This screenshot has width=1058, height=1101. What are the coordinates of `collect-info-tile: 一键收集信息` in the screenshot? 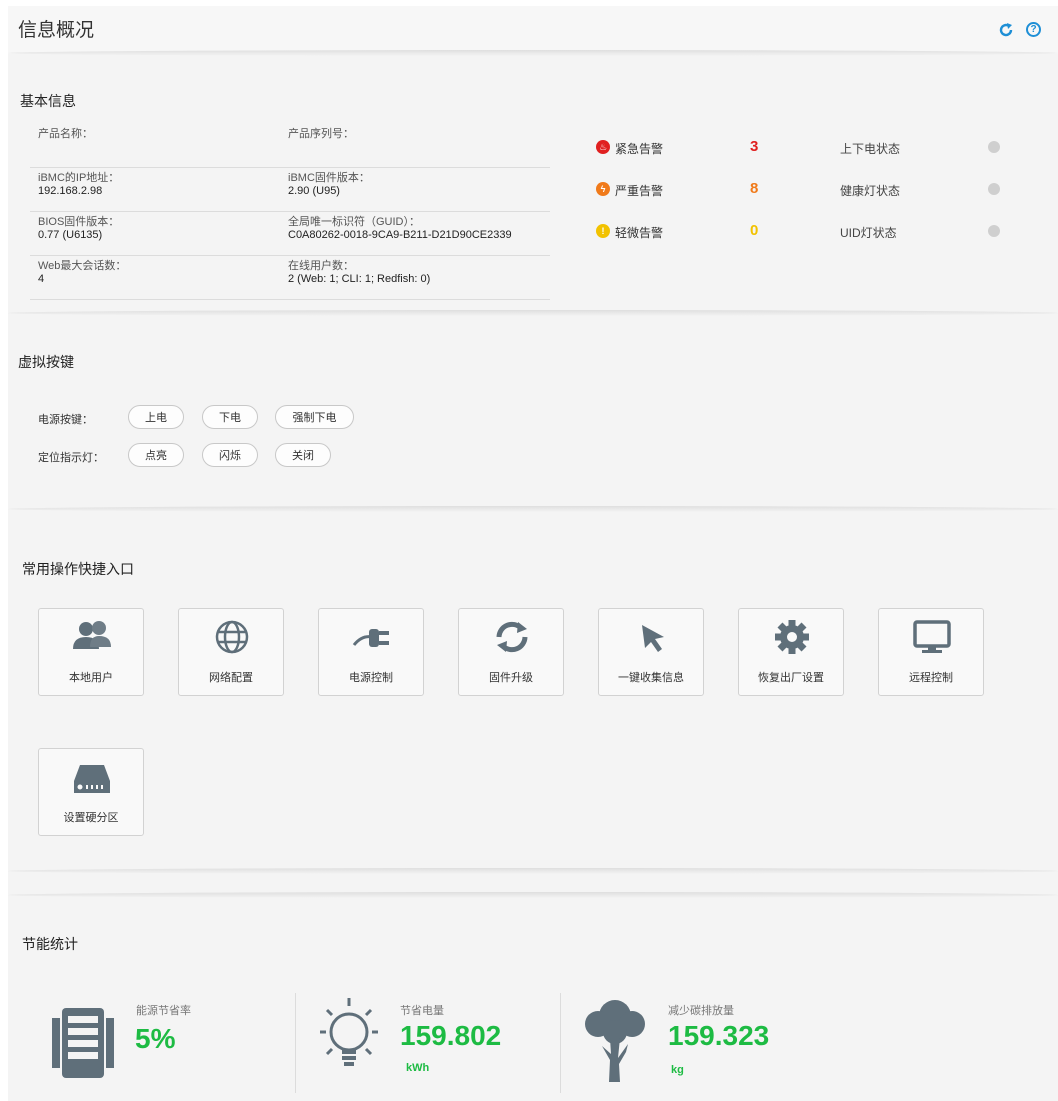 It's located at (651, 652).